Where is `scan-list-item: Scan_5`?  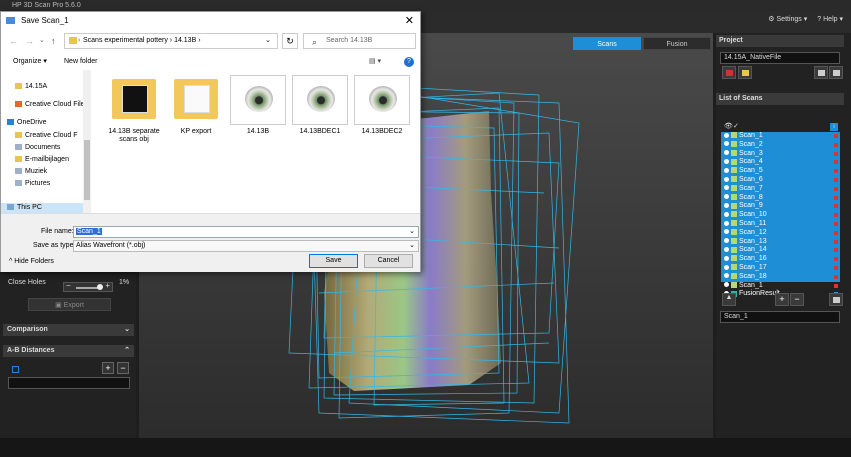 scan-list-item: Scan_5 is located at coordinates (780, 171).